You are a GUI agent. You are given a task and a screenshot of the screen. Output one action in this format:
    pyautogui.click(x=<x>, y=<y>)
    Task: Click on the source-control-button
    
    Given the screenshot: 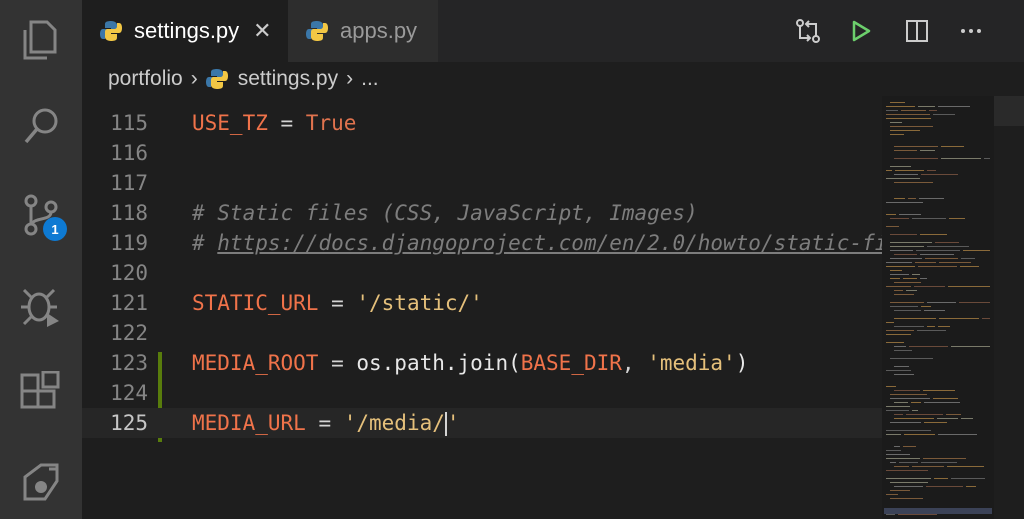 What is the action you would take?
    pyautogui.click(x=41, y=215)
    